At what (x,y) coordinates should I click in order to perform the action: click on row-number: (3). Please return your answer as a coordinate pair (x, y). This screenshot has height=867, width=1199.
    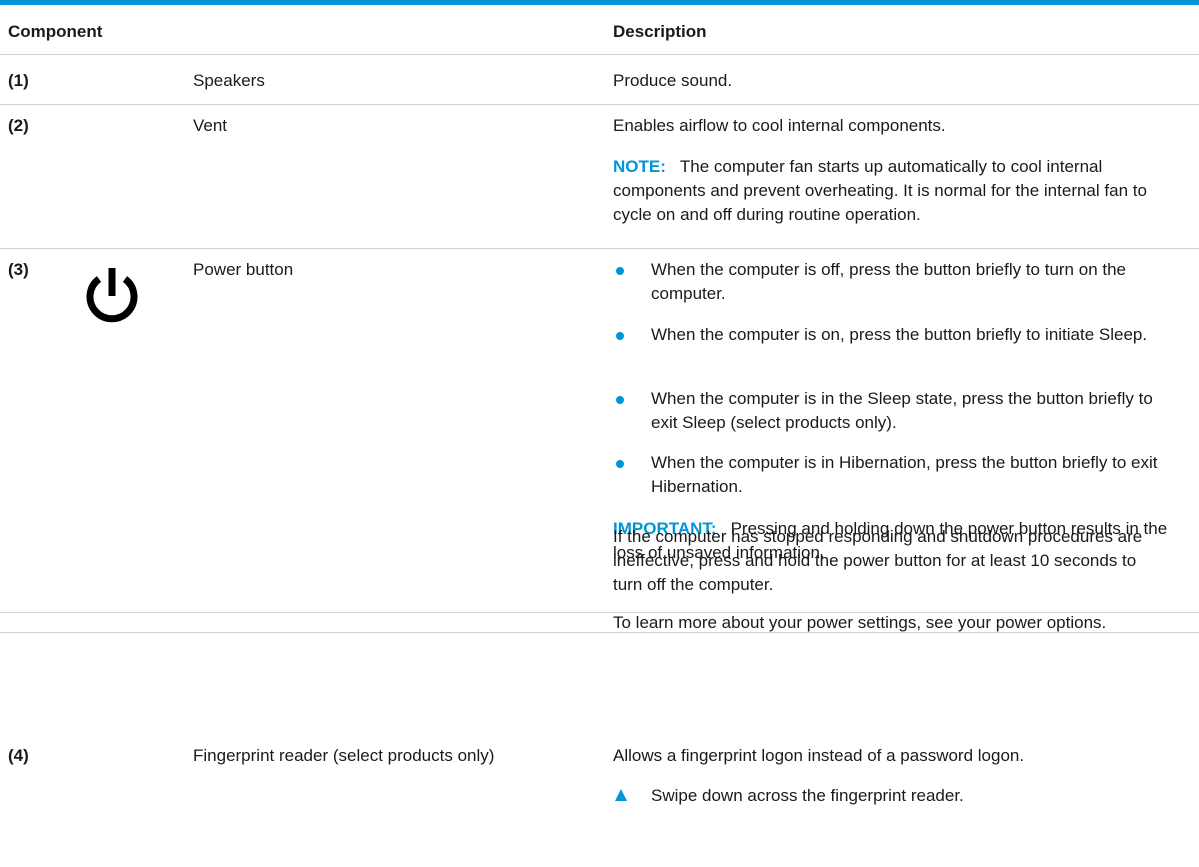
    Looking at the image, I should click on (18, 269).